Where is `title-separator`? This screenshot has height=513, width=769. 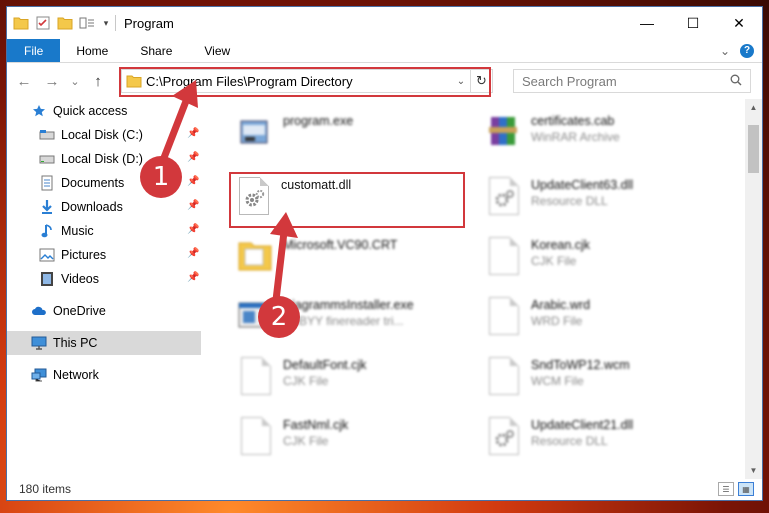
title-separator is located at coordinates (115, 23).